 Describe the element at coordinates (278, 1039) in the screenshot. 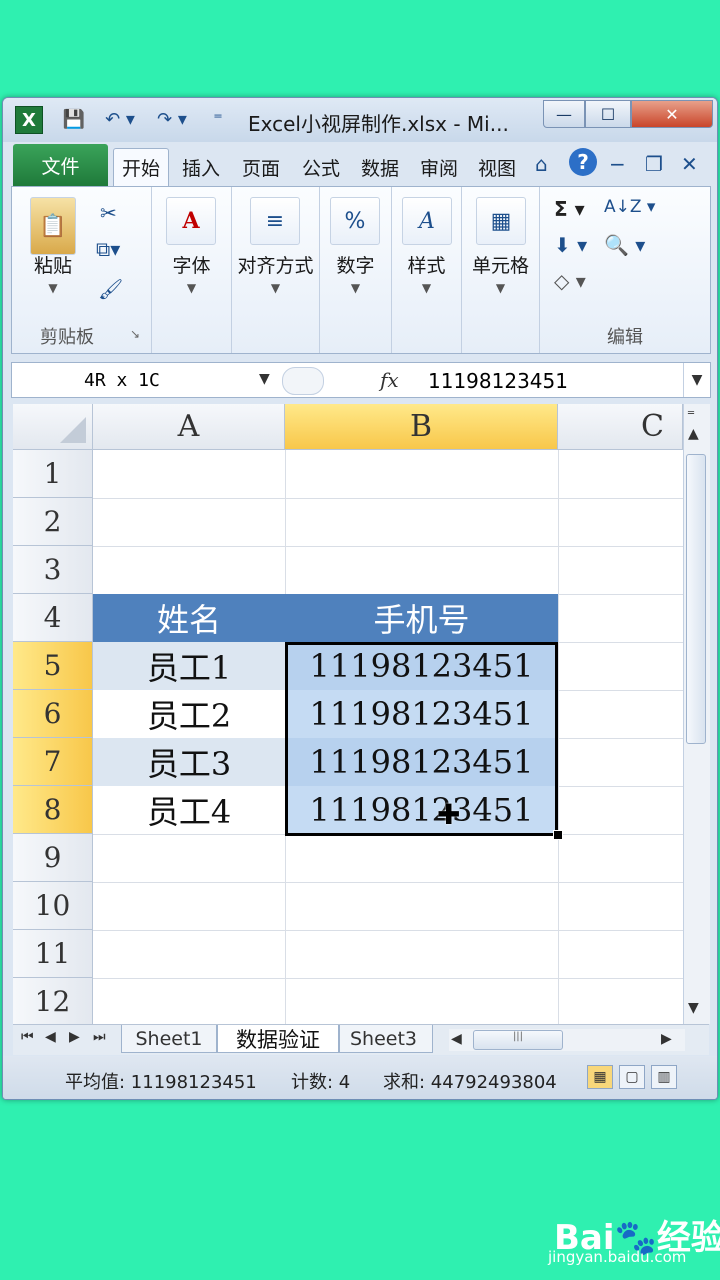

I see `sheet-tab-data-validation: 数据验证` at that location.